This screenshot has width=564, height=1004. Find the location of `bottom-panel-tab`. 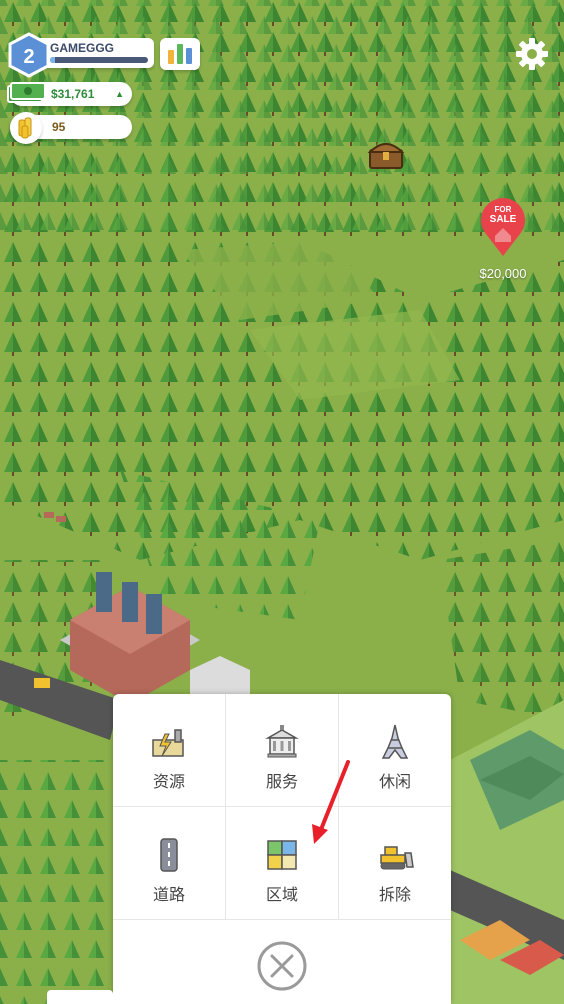

bottom-panel-tab is located at coordinates (80, 997).